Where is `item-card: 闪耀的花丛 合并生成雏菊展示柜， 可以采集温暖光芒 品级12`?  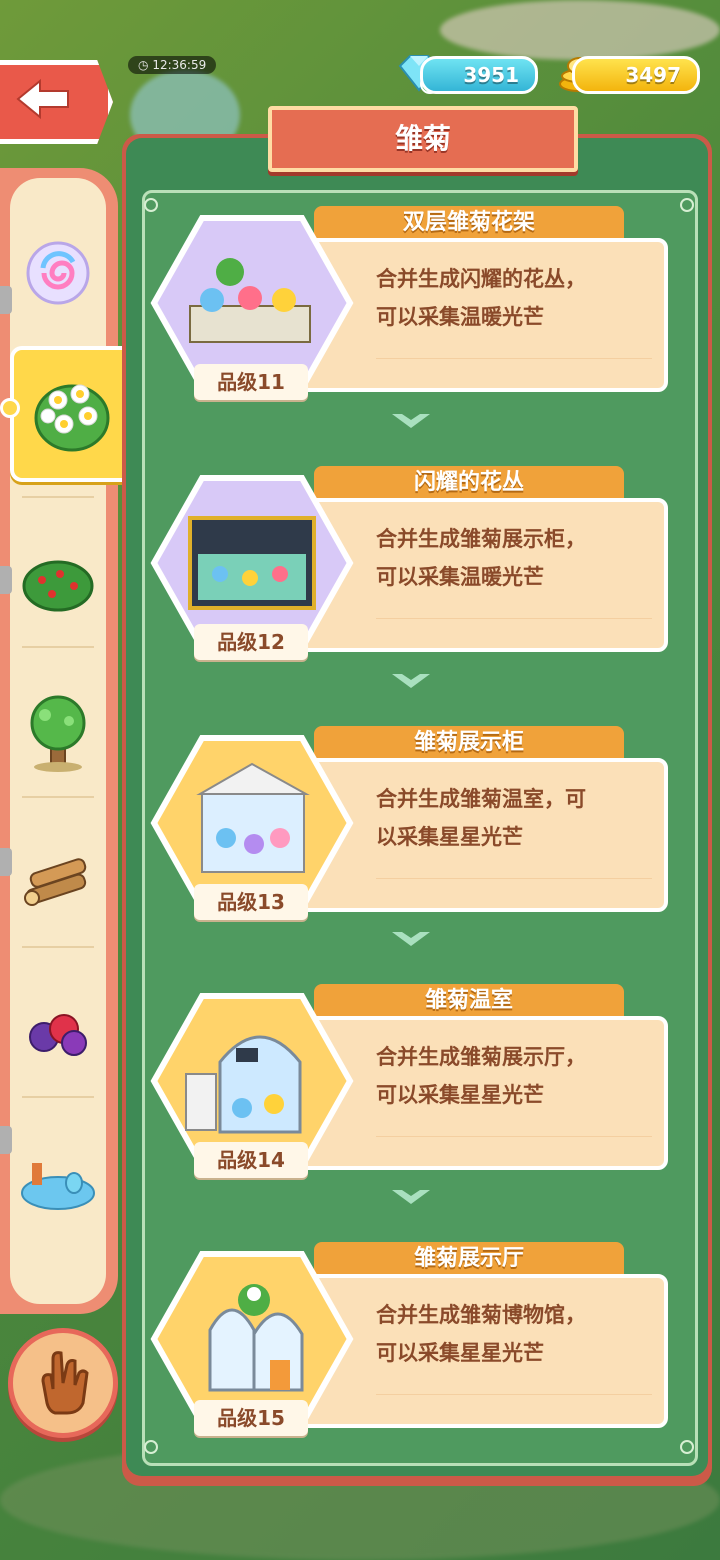
item-card: 闪耀的花丛 合并生成雏菊展示柜， 可以采集温暖光芒 品级12 is located at coordinates (410, 569).